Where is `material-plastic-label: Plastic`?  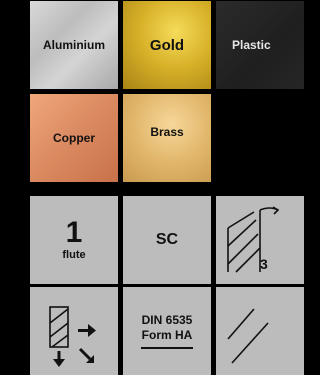 material-plastic-label: Plastic is located at coordinates (251, 45).